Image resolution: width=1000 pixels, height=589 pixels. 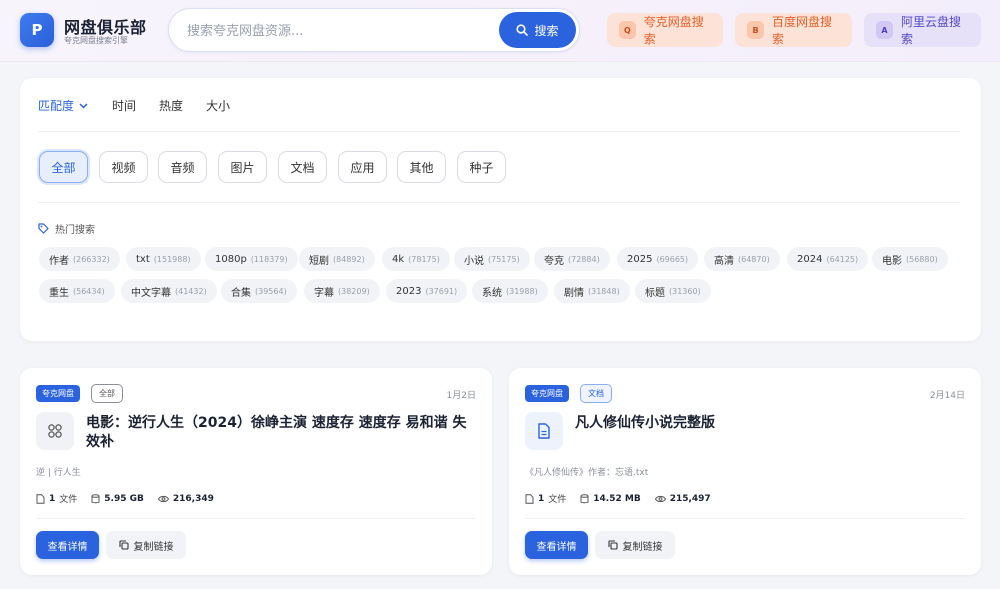 I want to click on category-other: 其他, so click(x=421, y=167).